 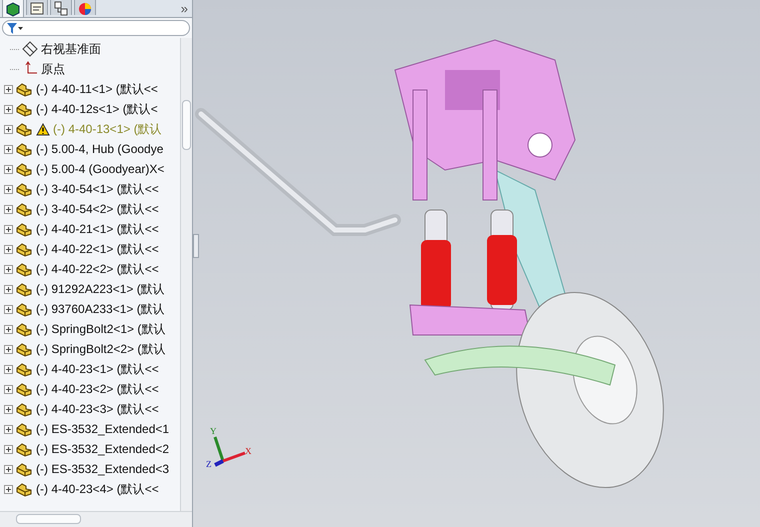 I want to click on tree-item-label: (-) 91292A223<1> (默认, so click(x=100, y=289).